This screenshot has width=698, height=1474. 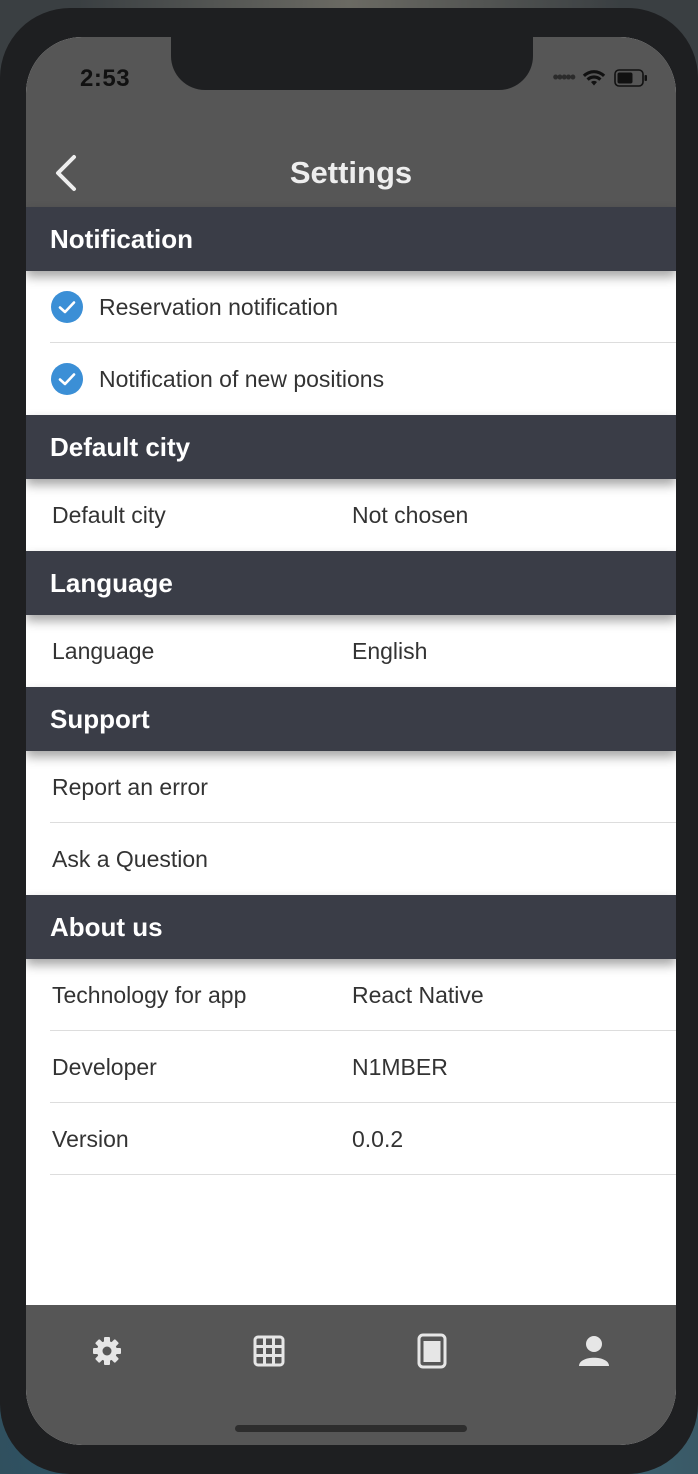 I want to click on divider, so click(x=363, y=1174).